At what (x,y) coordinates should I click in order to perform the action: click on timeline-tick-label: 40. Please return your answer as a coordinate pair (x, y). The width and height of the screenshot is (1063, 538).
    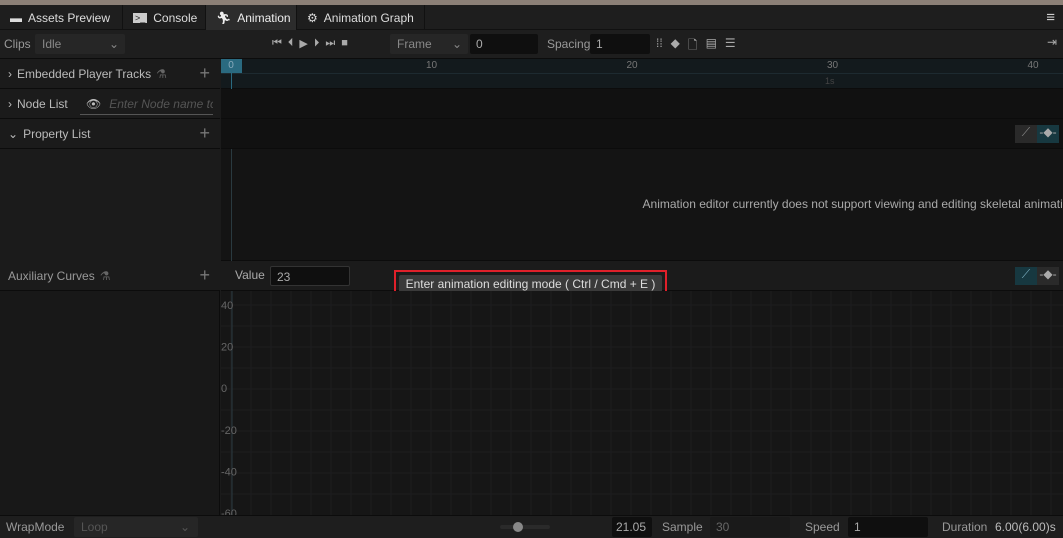
    Looking at the image, I should click on (1033, 65).